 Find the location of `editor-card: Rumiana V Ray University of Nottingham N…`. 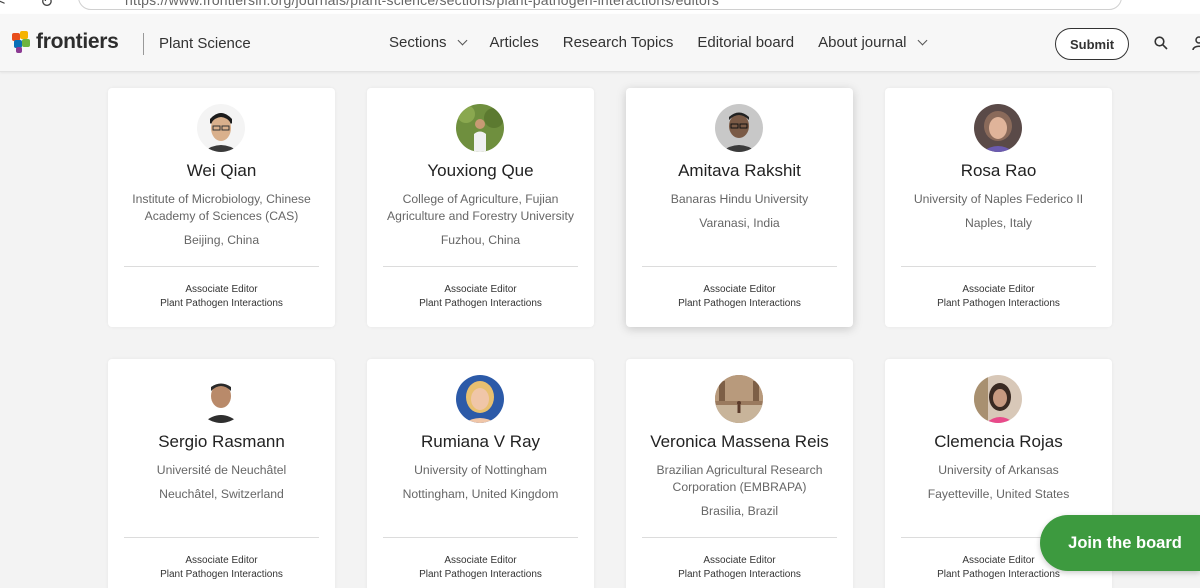

editor-card: Rumiana V Ray University of Nottingham N… is located at coordinates (480, 473).